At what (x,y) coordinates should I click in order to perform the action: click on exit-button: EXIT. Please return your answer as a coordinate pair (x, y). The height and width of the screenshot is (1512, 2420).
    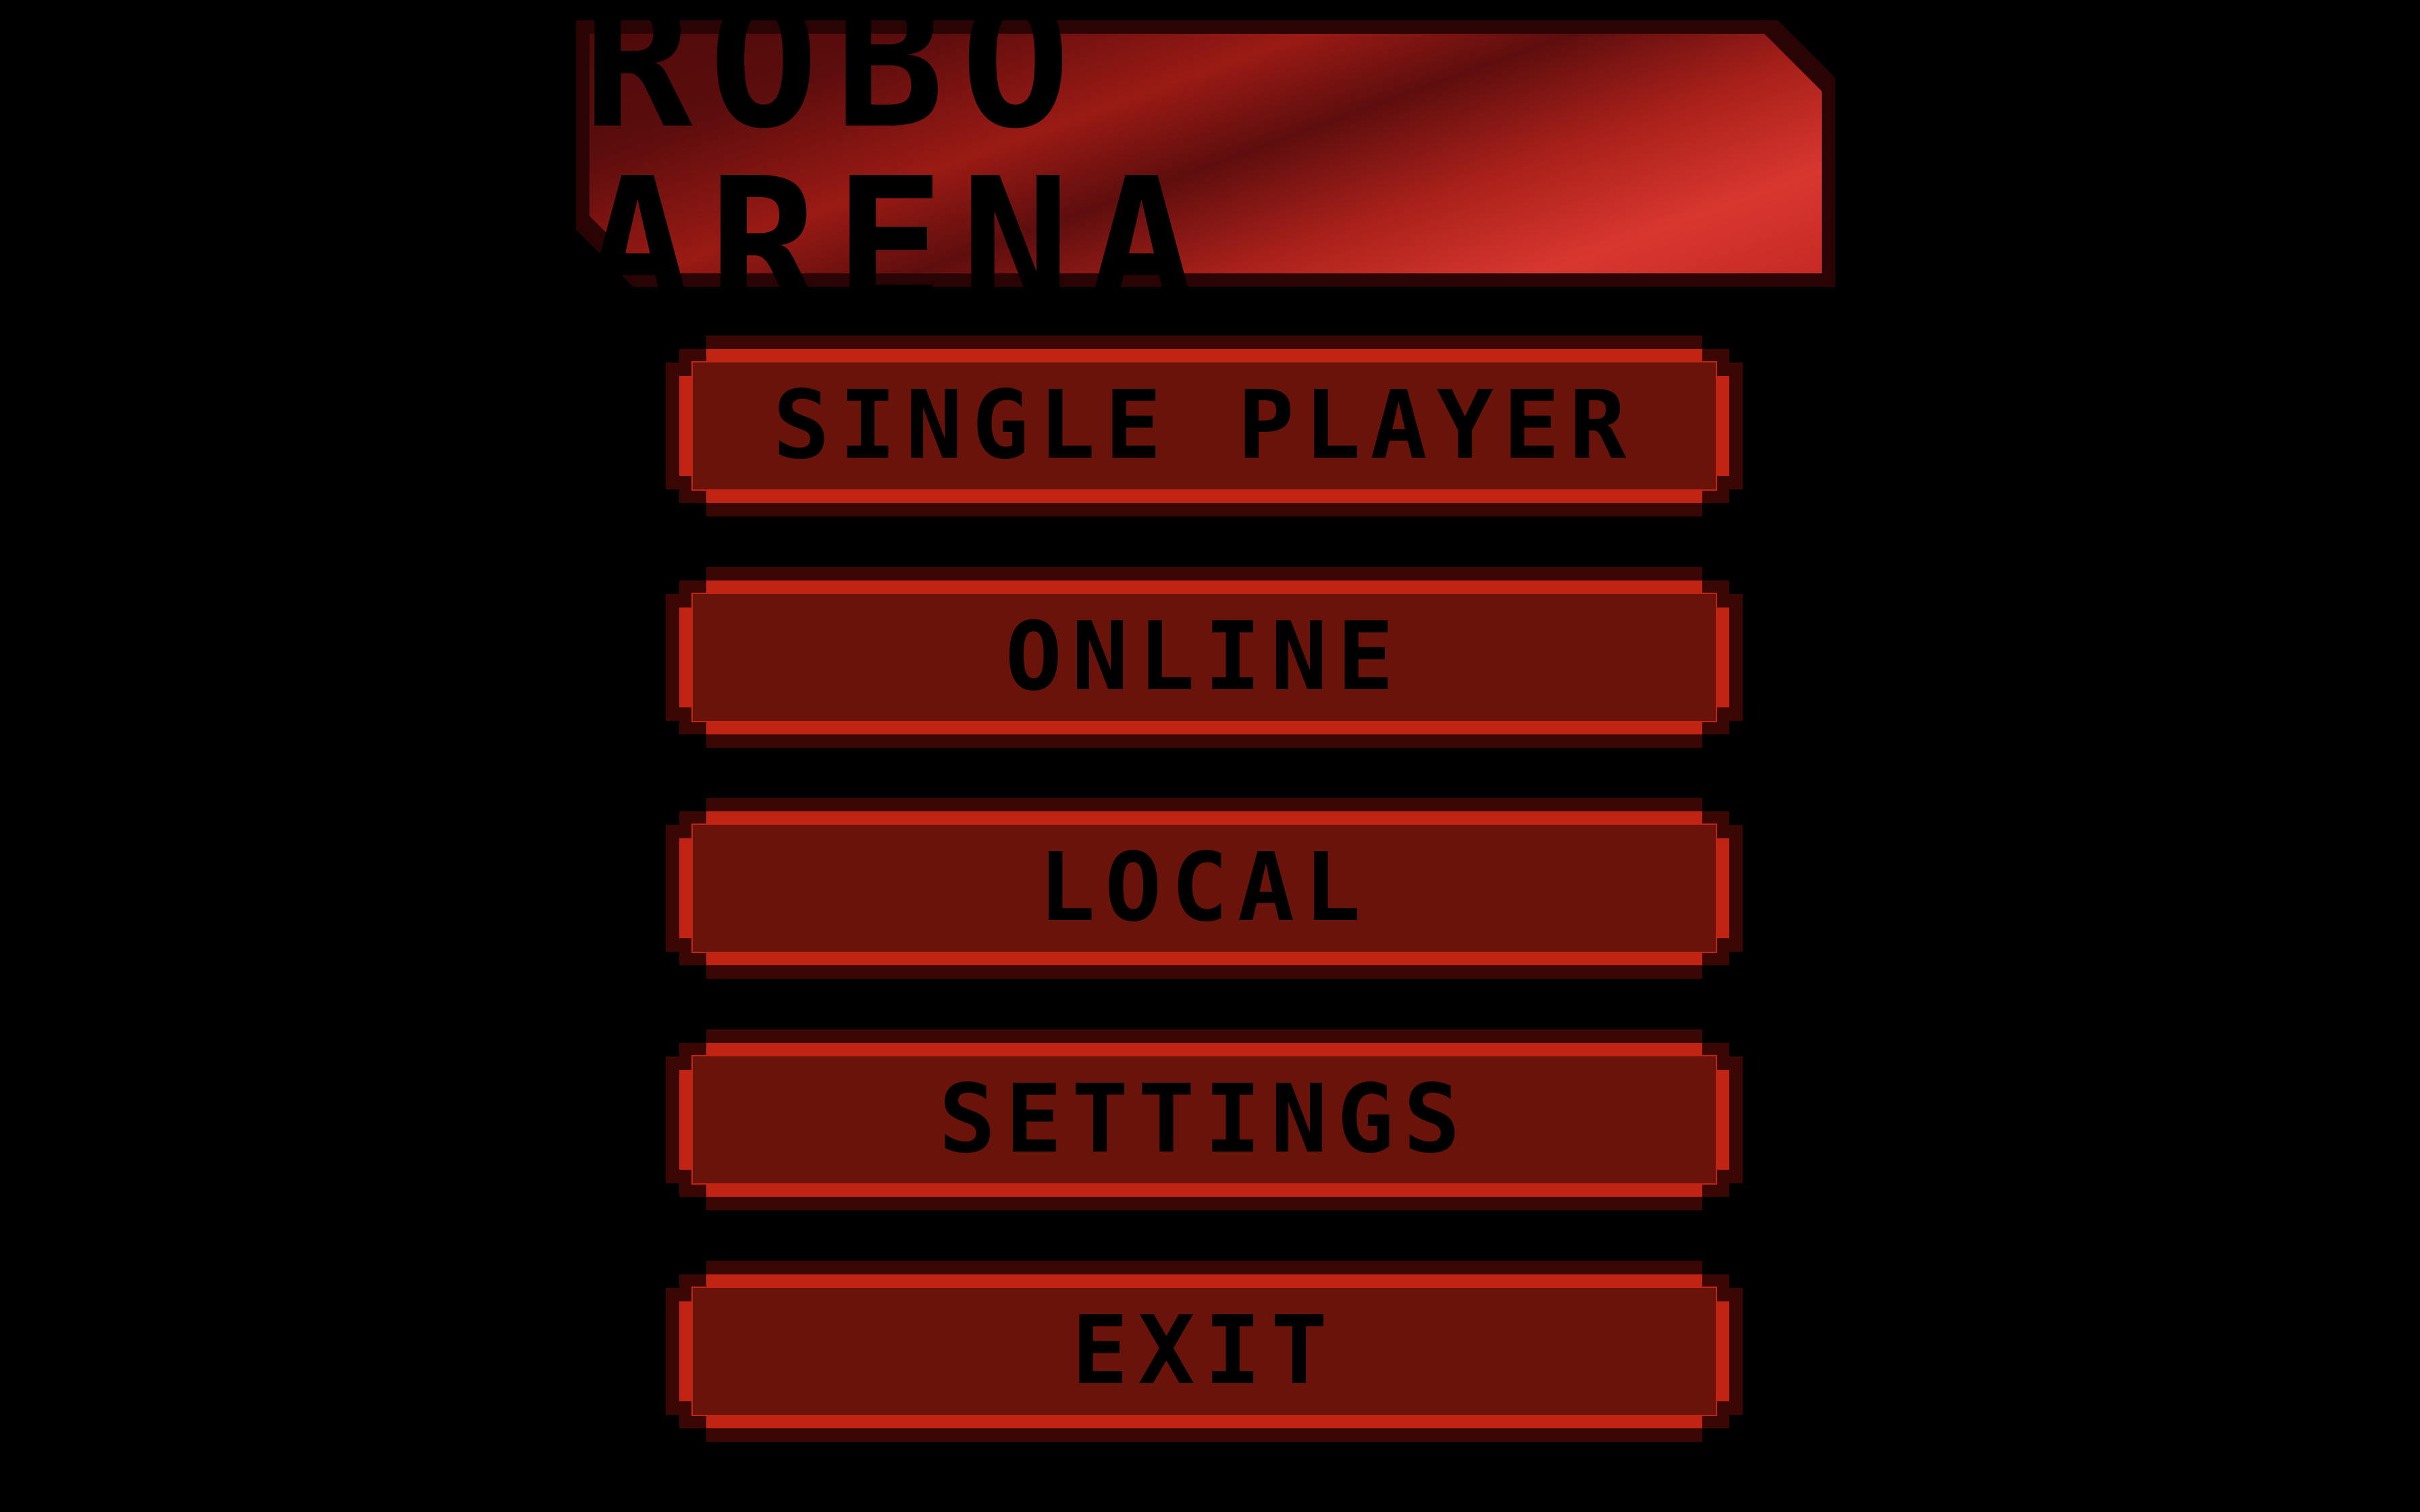
    Looking at the image, I should click on (1204, 1351).